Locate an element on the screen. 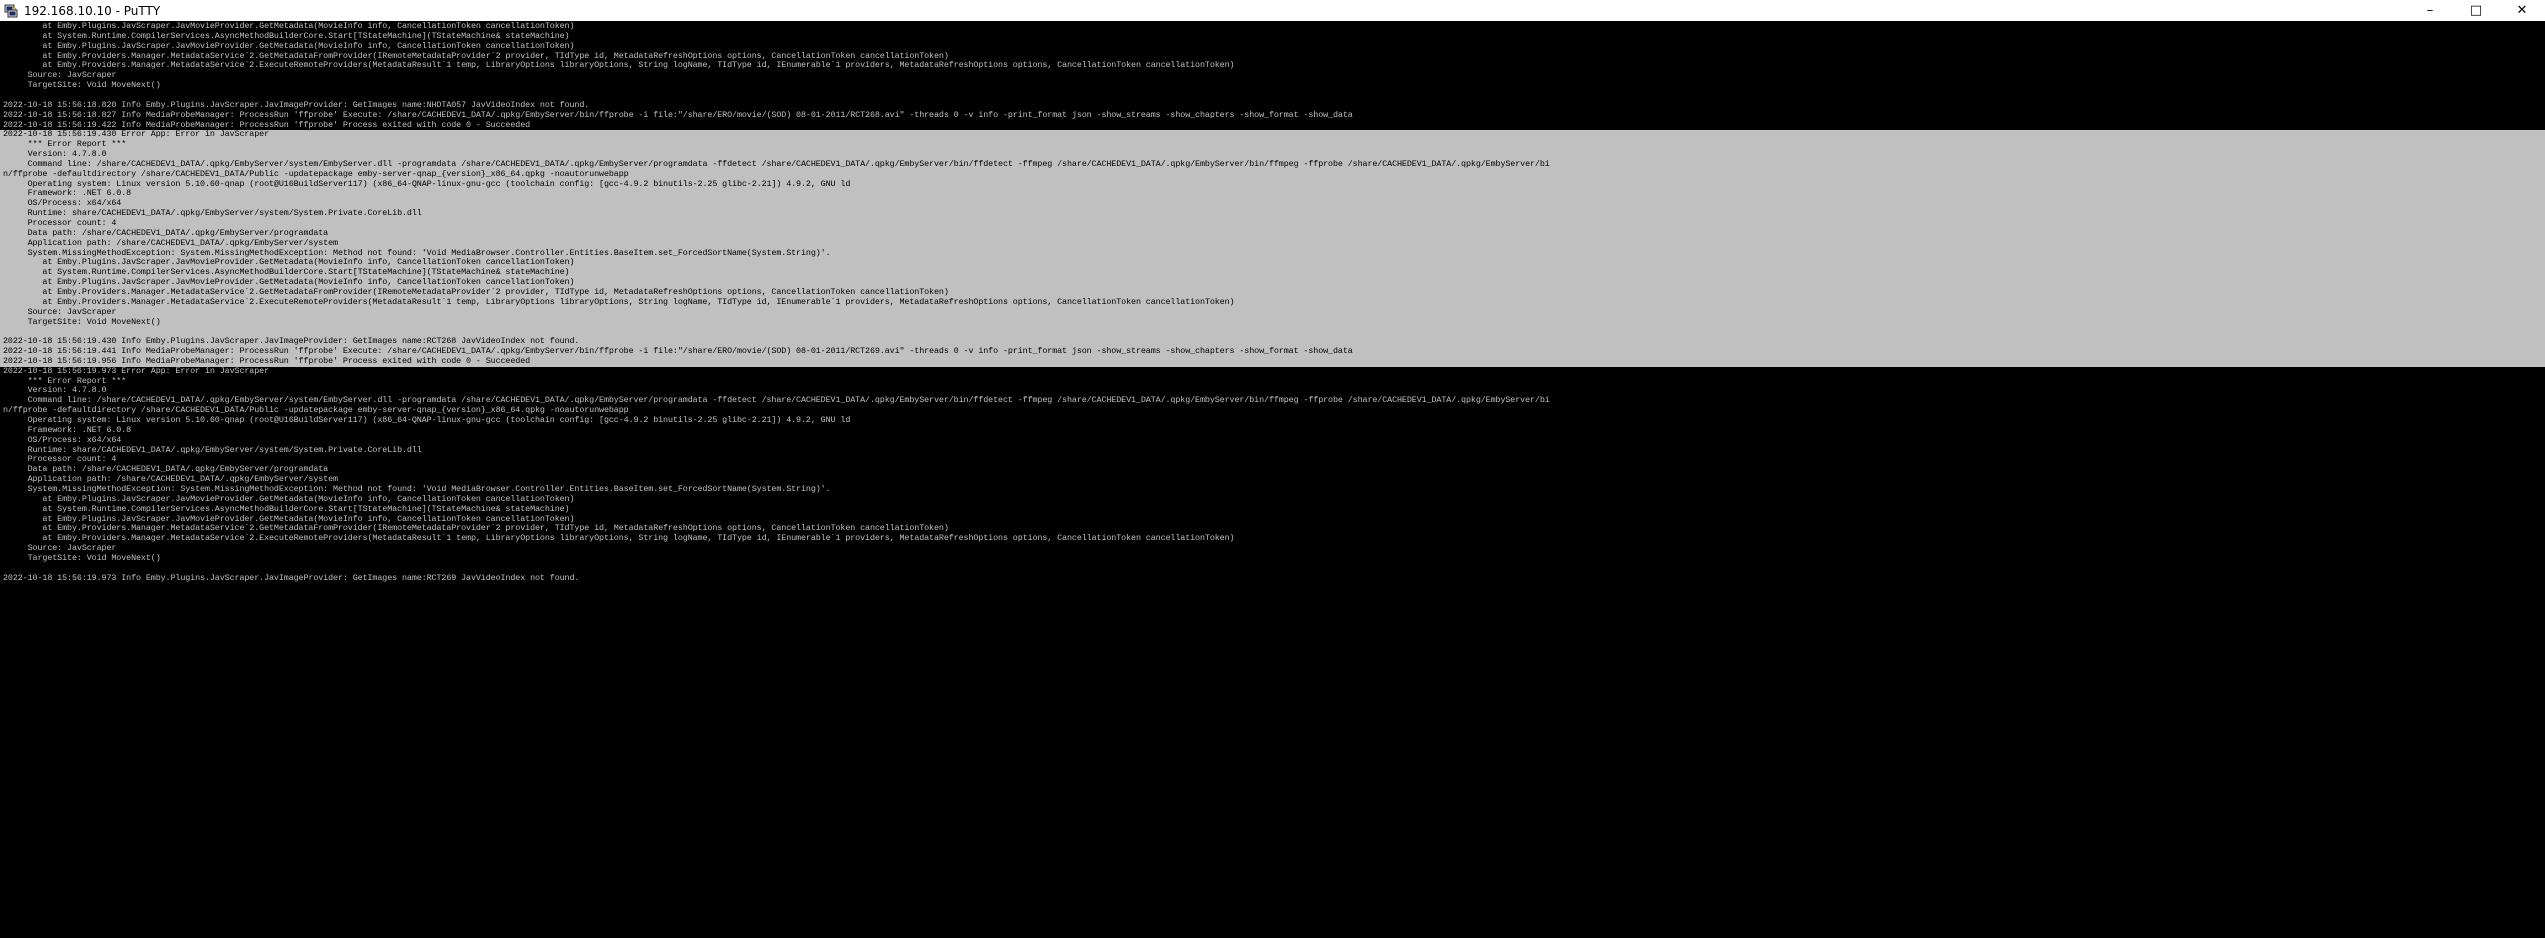  close-button: ✕ is located at coordinates (2522, 10).